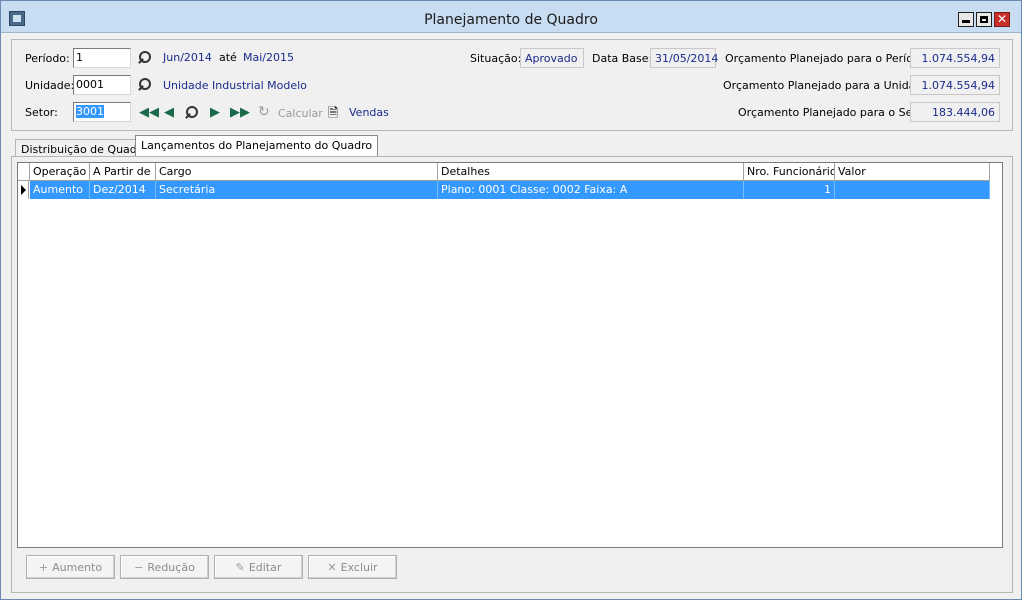 This screenshot has height=600, width=1022. What do you see at coordinates (240, 112) in the screenshot?
I see `last-record-icon: ▶▶` at bounding box center [240, 112].